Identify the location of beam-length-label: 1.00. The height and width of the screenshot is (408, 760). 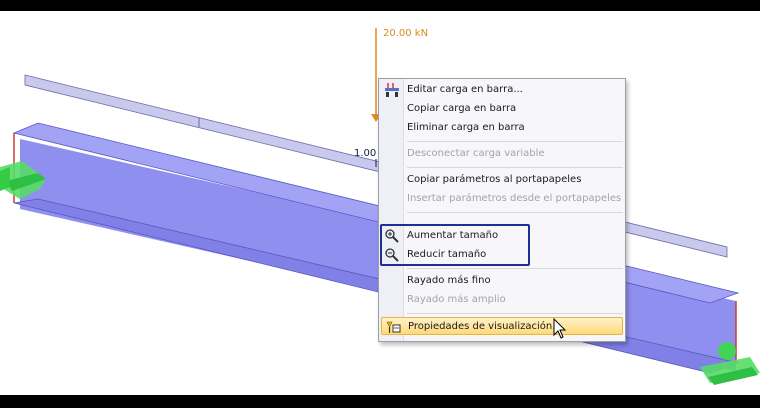
(365, 153).